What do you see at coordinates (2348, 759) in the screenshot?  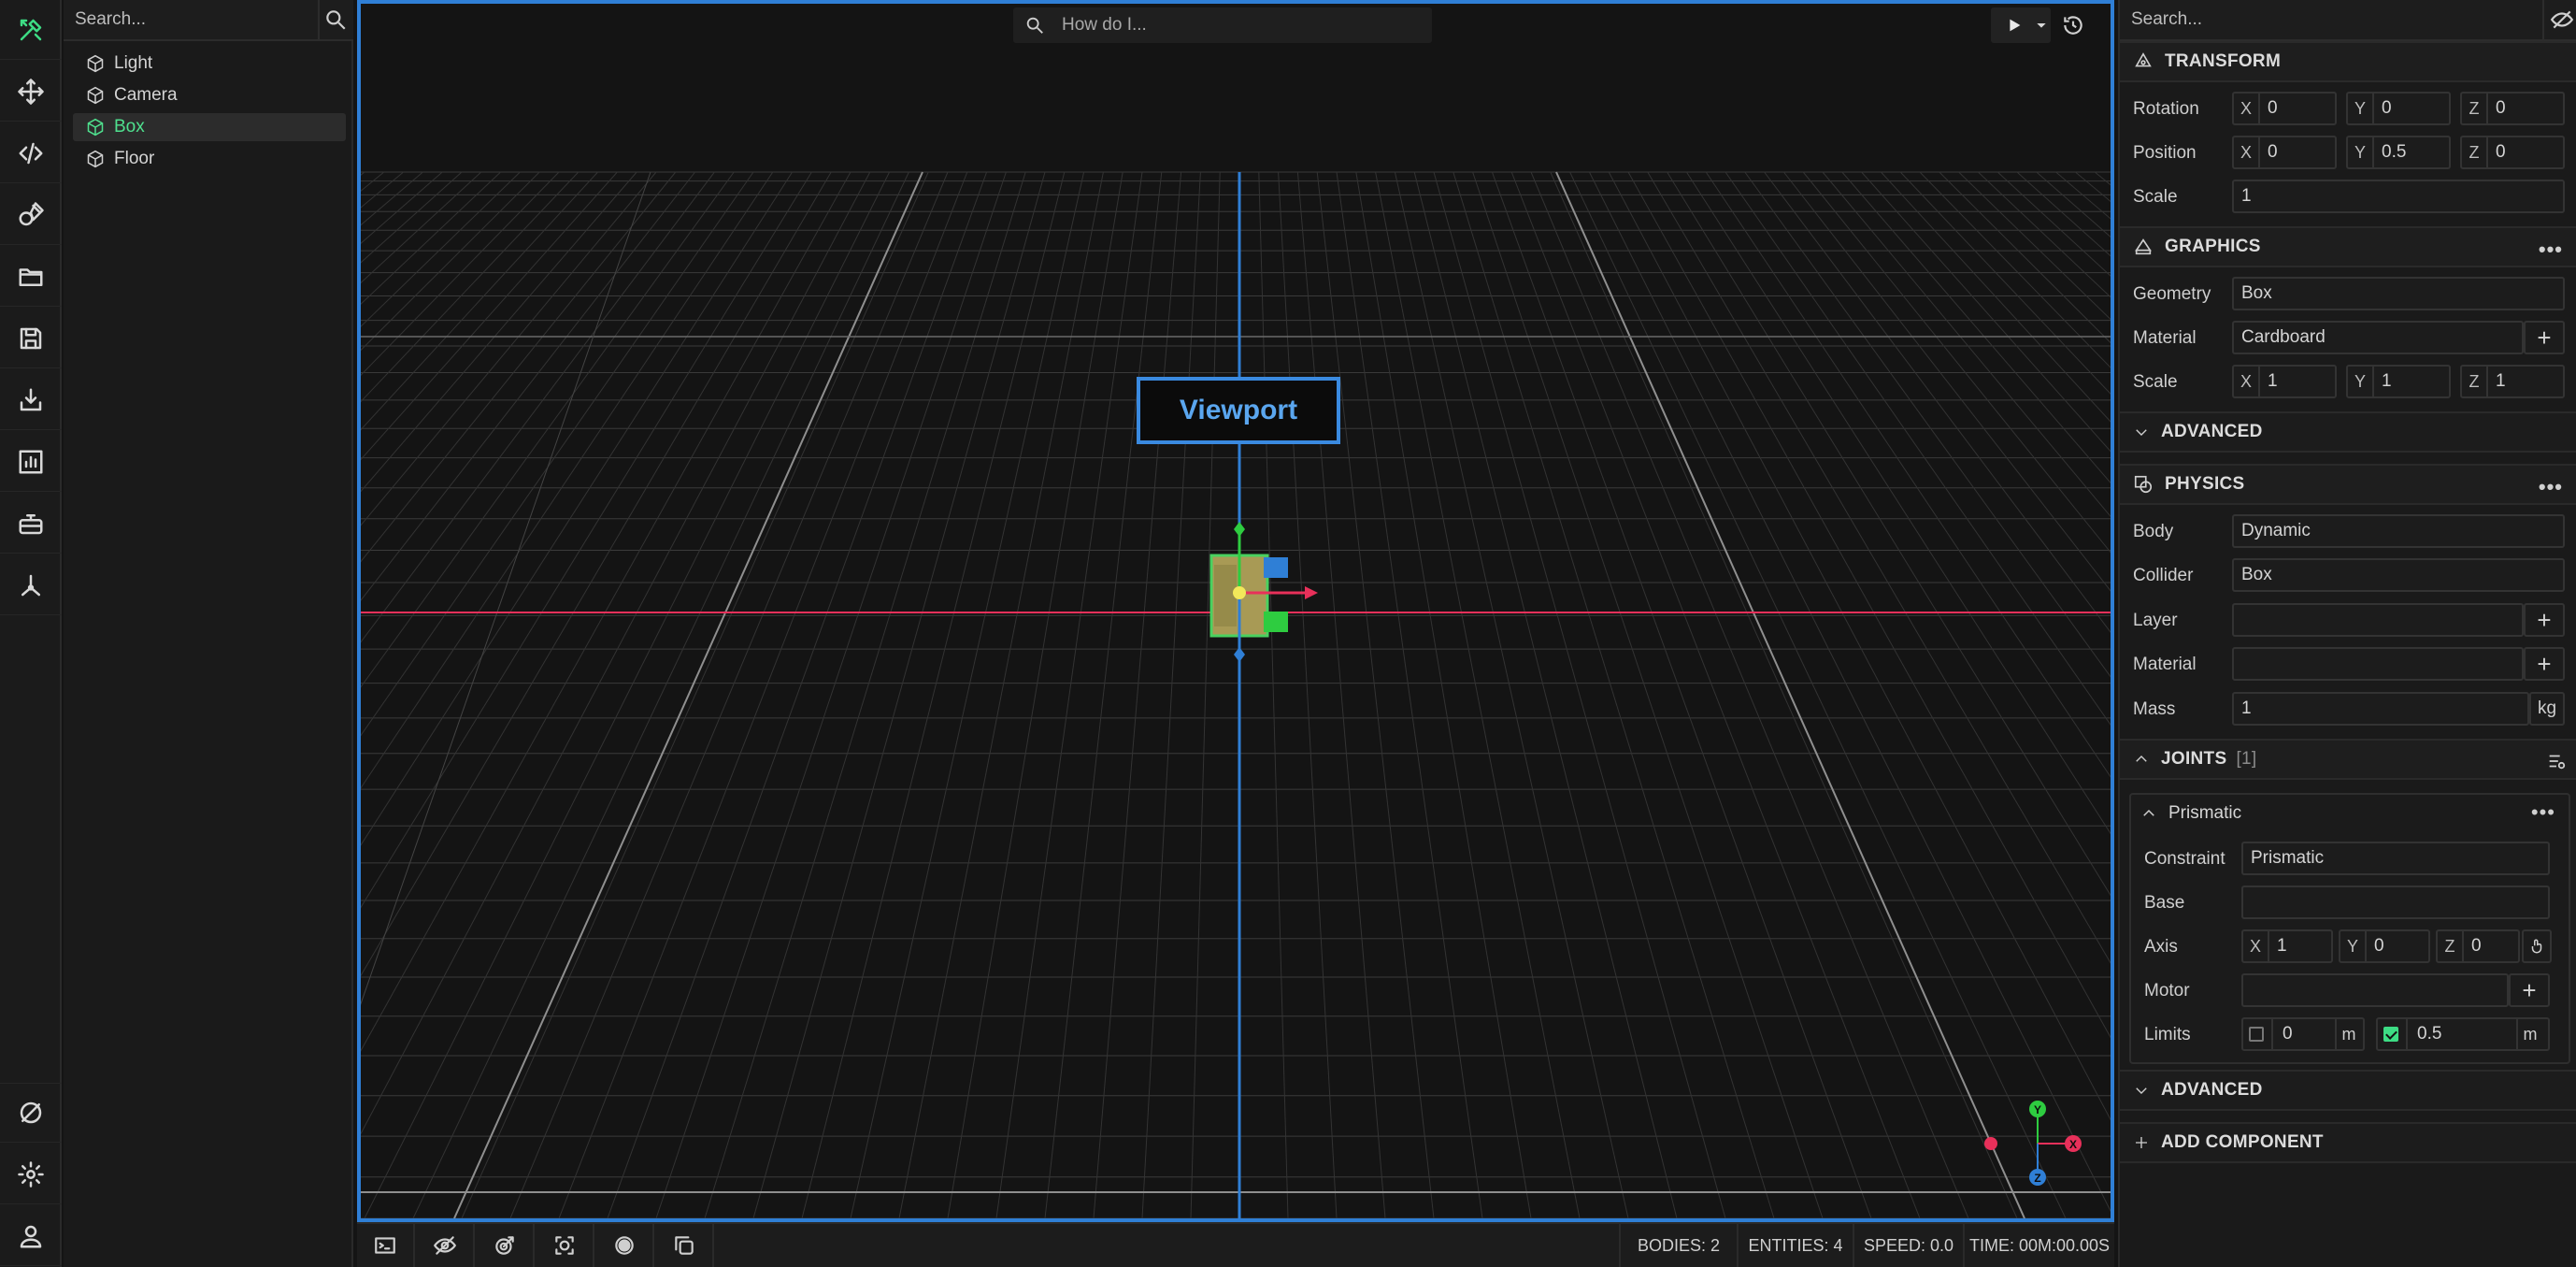 I see `joints-header: JOINTS [1]` at bounding box center [2348, 759].